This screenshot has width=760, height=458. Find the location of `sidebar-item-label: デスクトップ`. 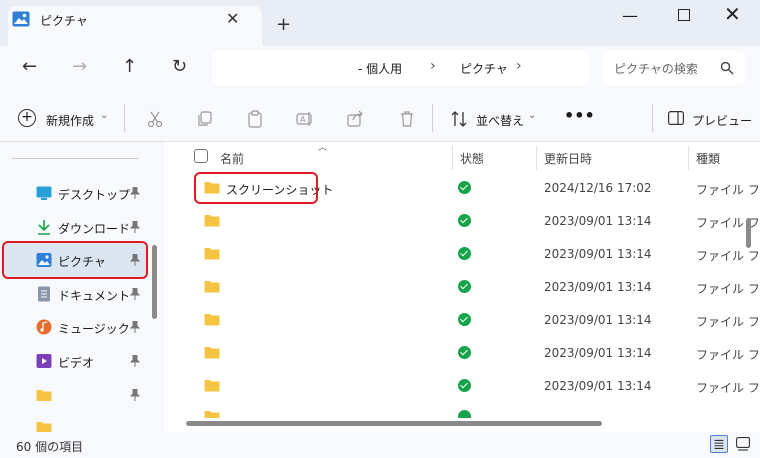

sidebar-item-label: デスクトップ is located at coordinates (94, 195).